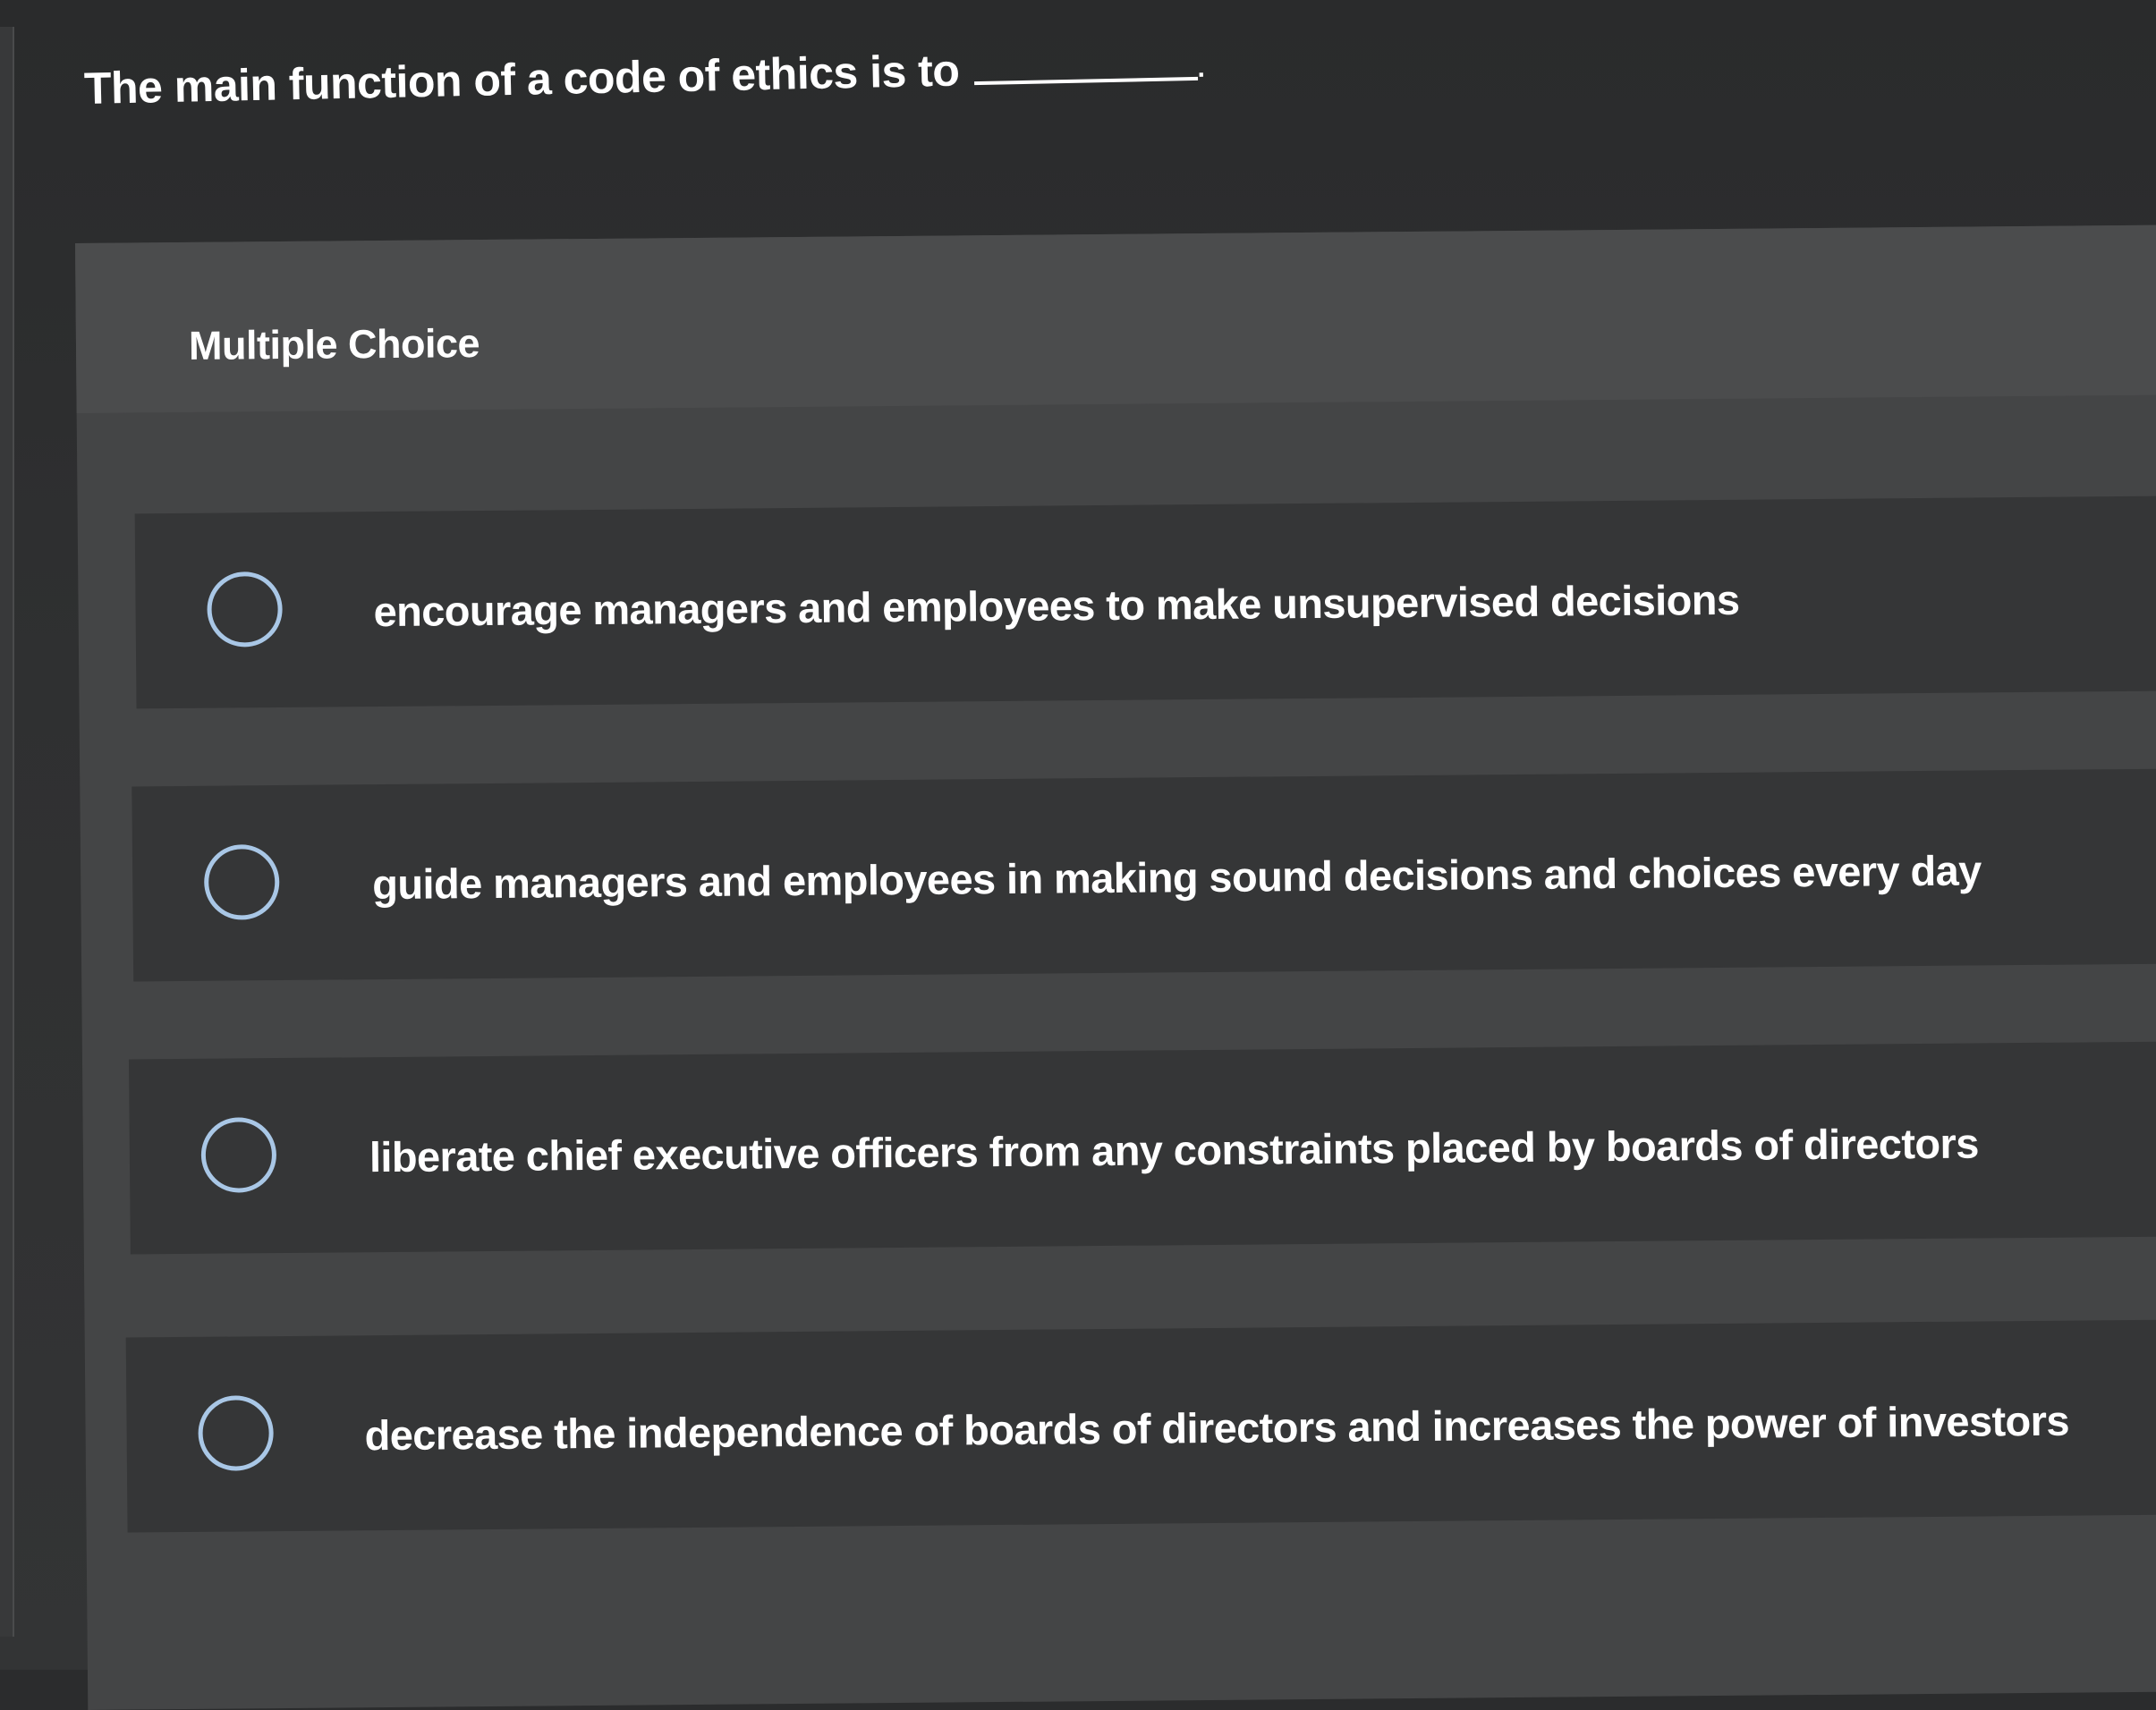  I want to click on question-period: ., so click(1201, 68).